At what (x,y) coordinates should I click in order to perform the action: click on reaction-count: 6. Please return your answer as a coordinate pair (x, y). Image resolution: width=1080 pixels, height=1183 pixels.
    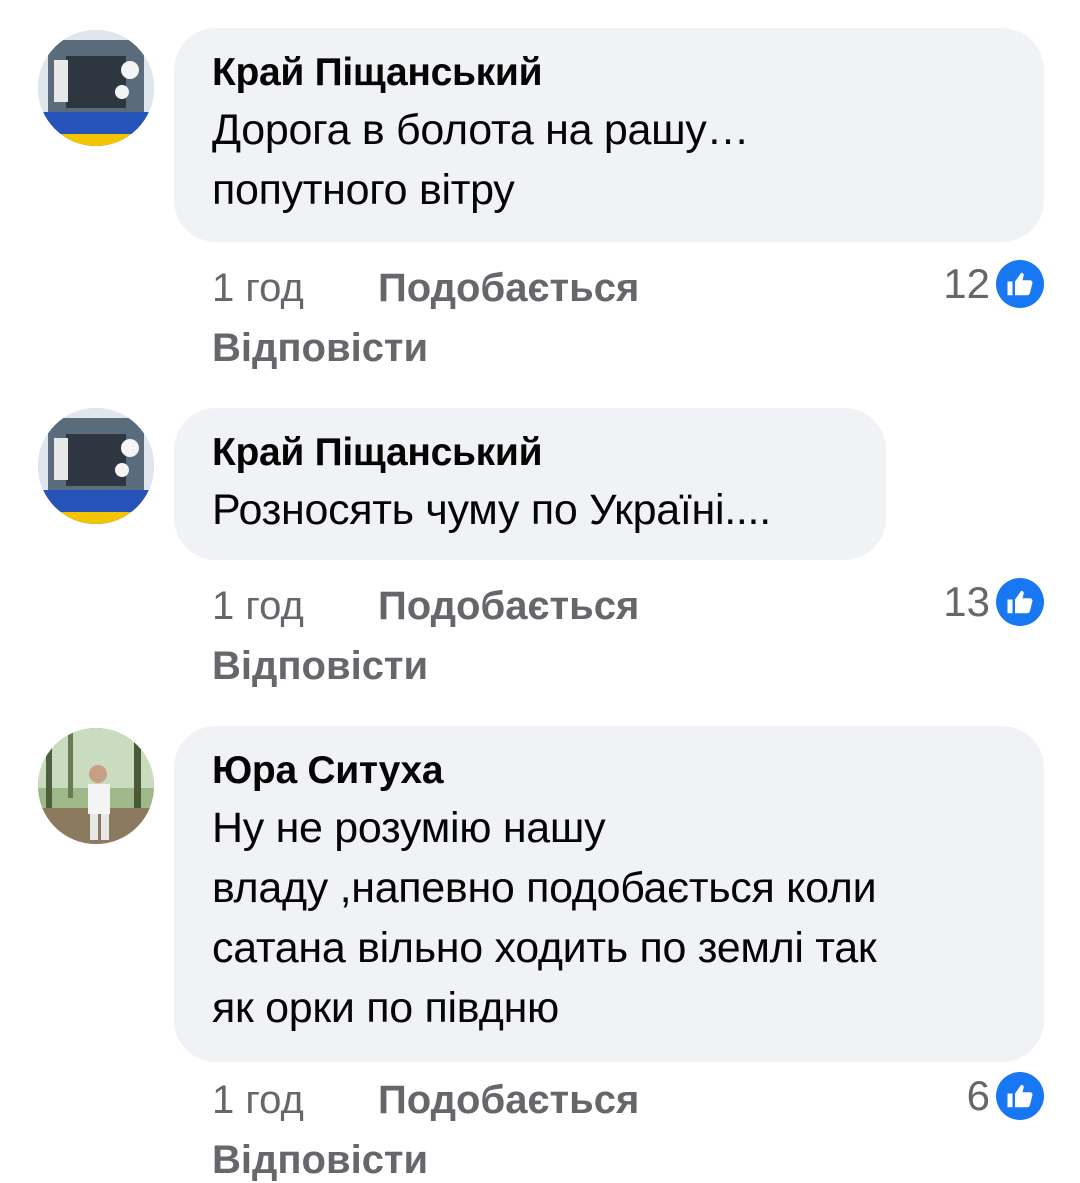
    Looking at the image, I should click on (978, 1095).